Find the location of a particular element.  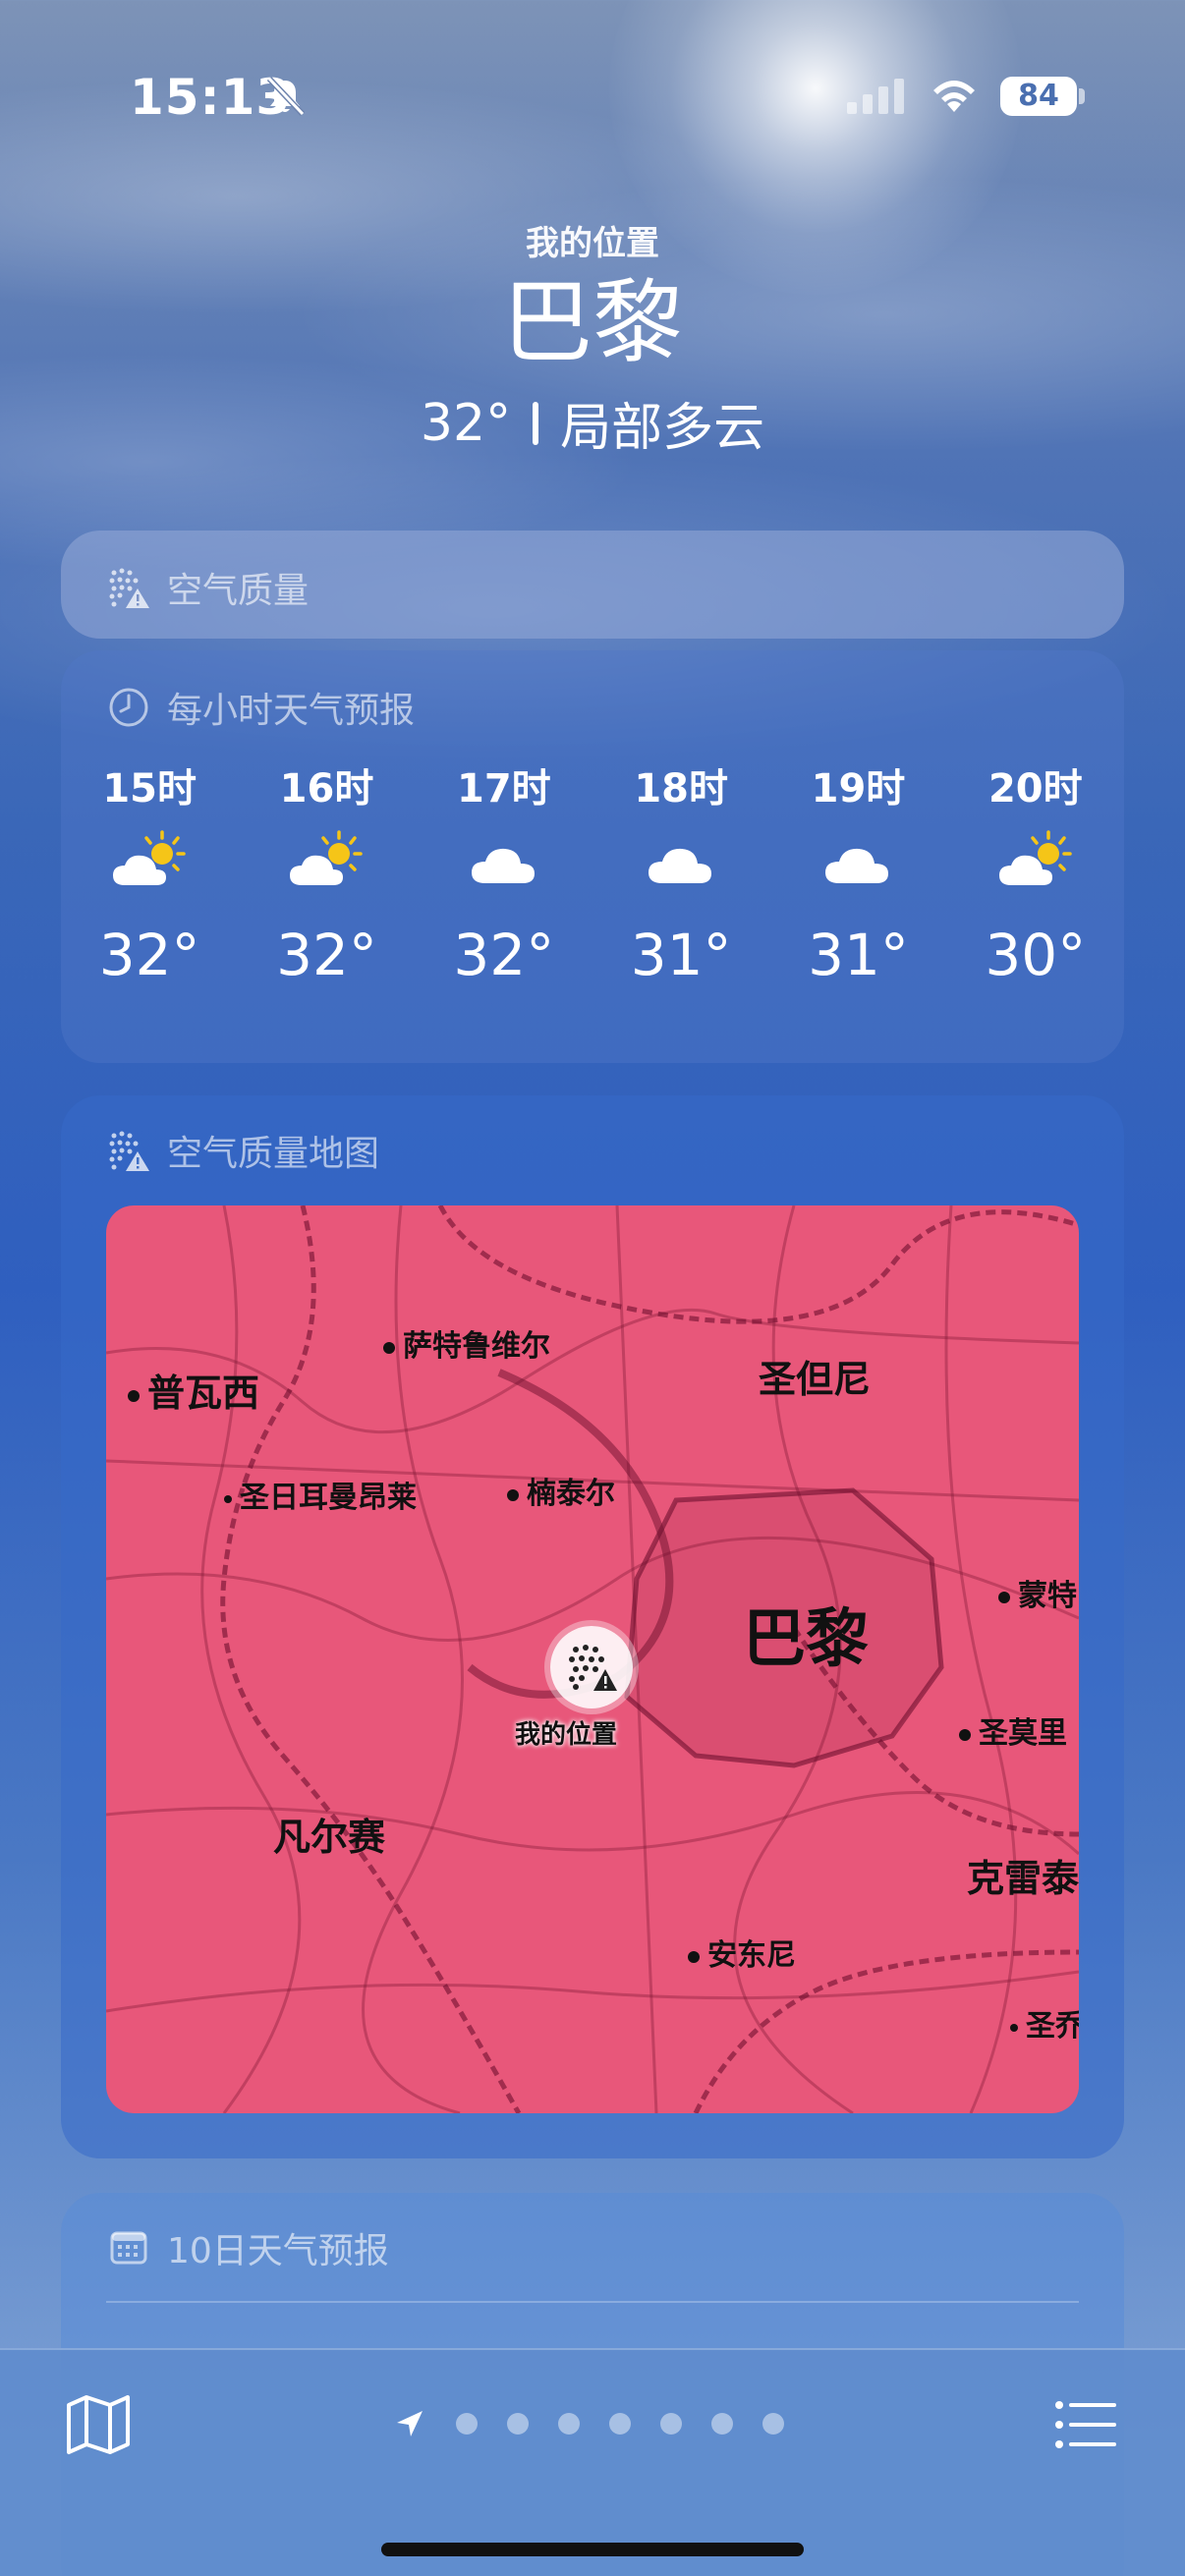

hour-item: 15时 32° is located at coordinates (150, 872).